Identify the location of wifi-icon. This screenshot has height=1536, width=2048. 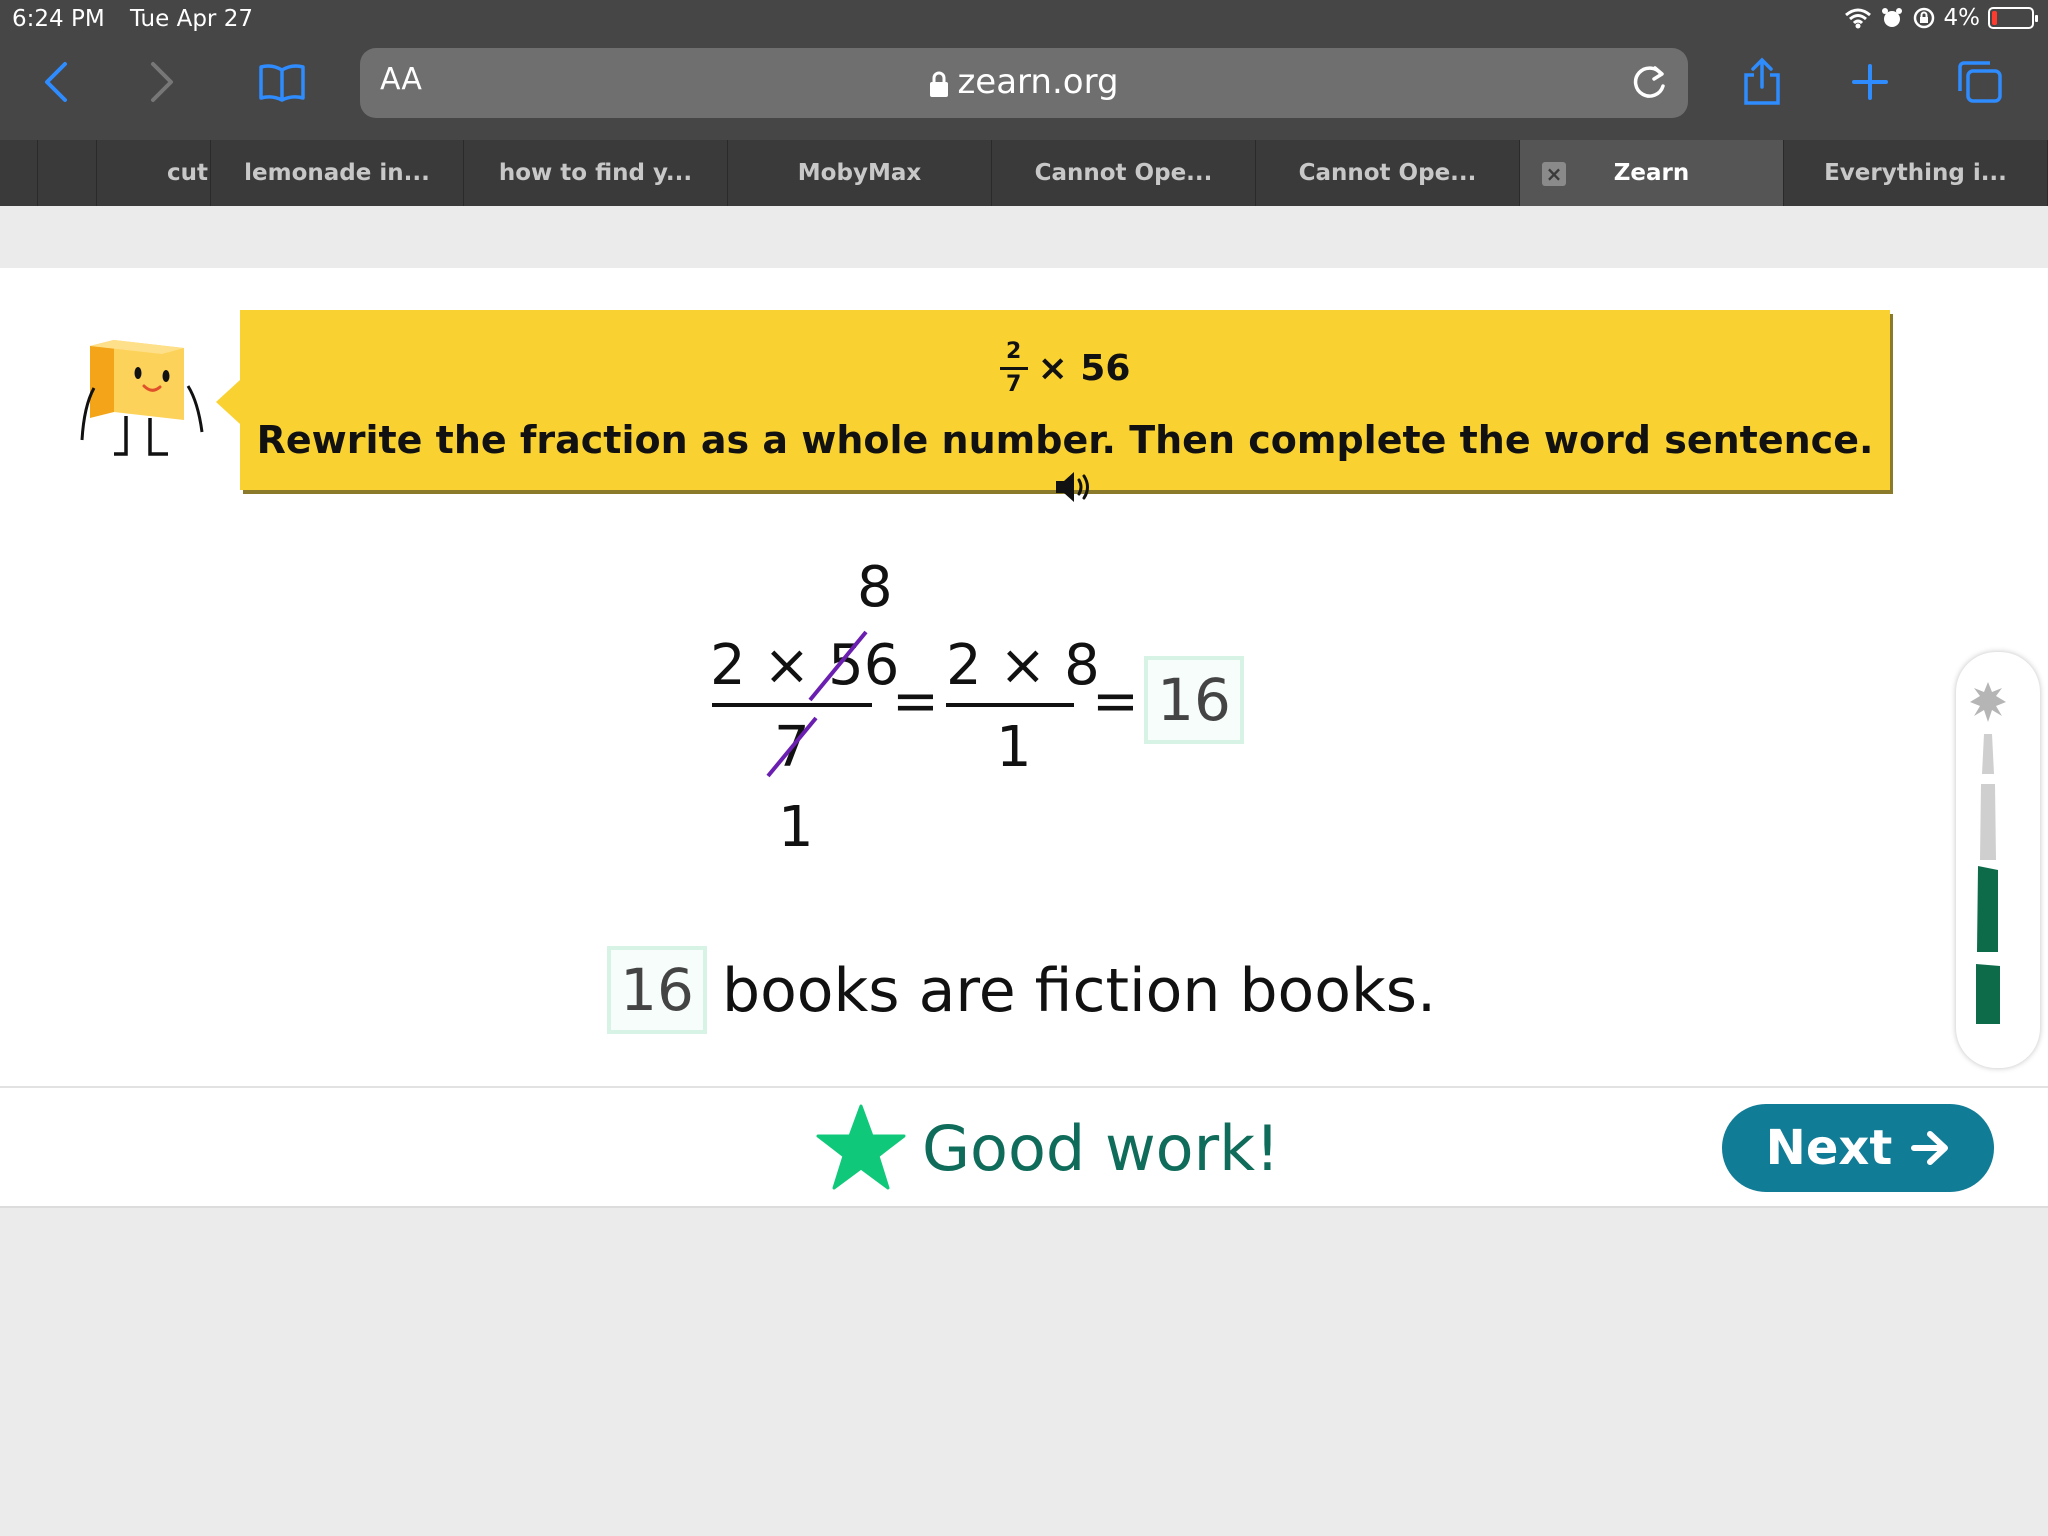
(1857, 18).